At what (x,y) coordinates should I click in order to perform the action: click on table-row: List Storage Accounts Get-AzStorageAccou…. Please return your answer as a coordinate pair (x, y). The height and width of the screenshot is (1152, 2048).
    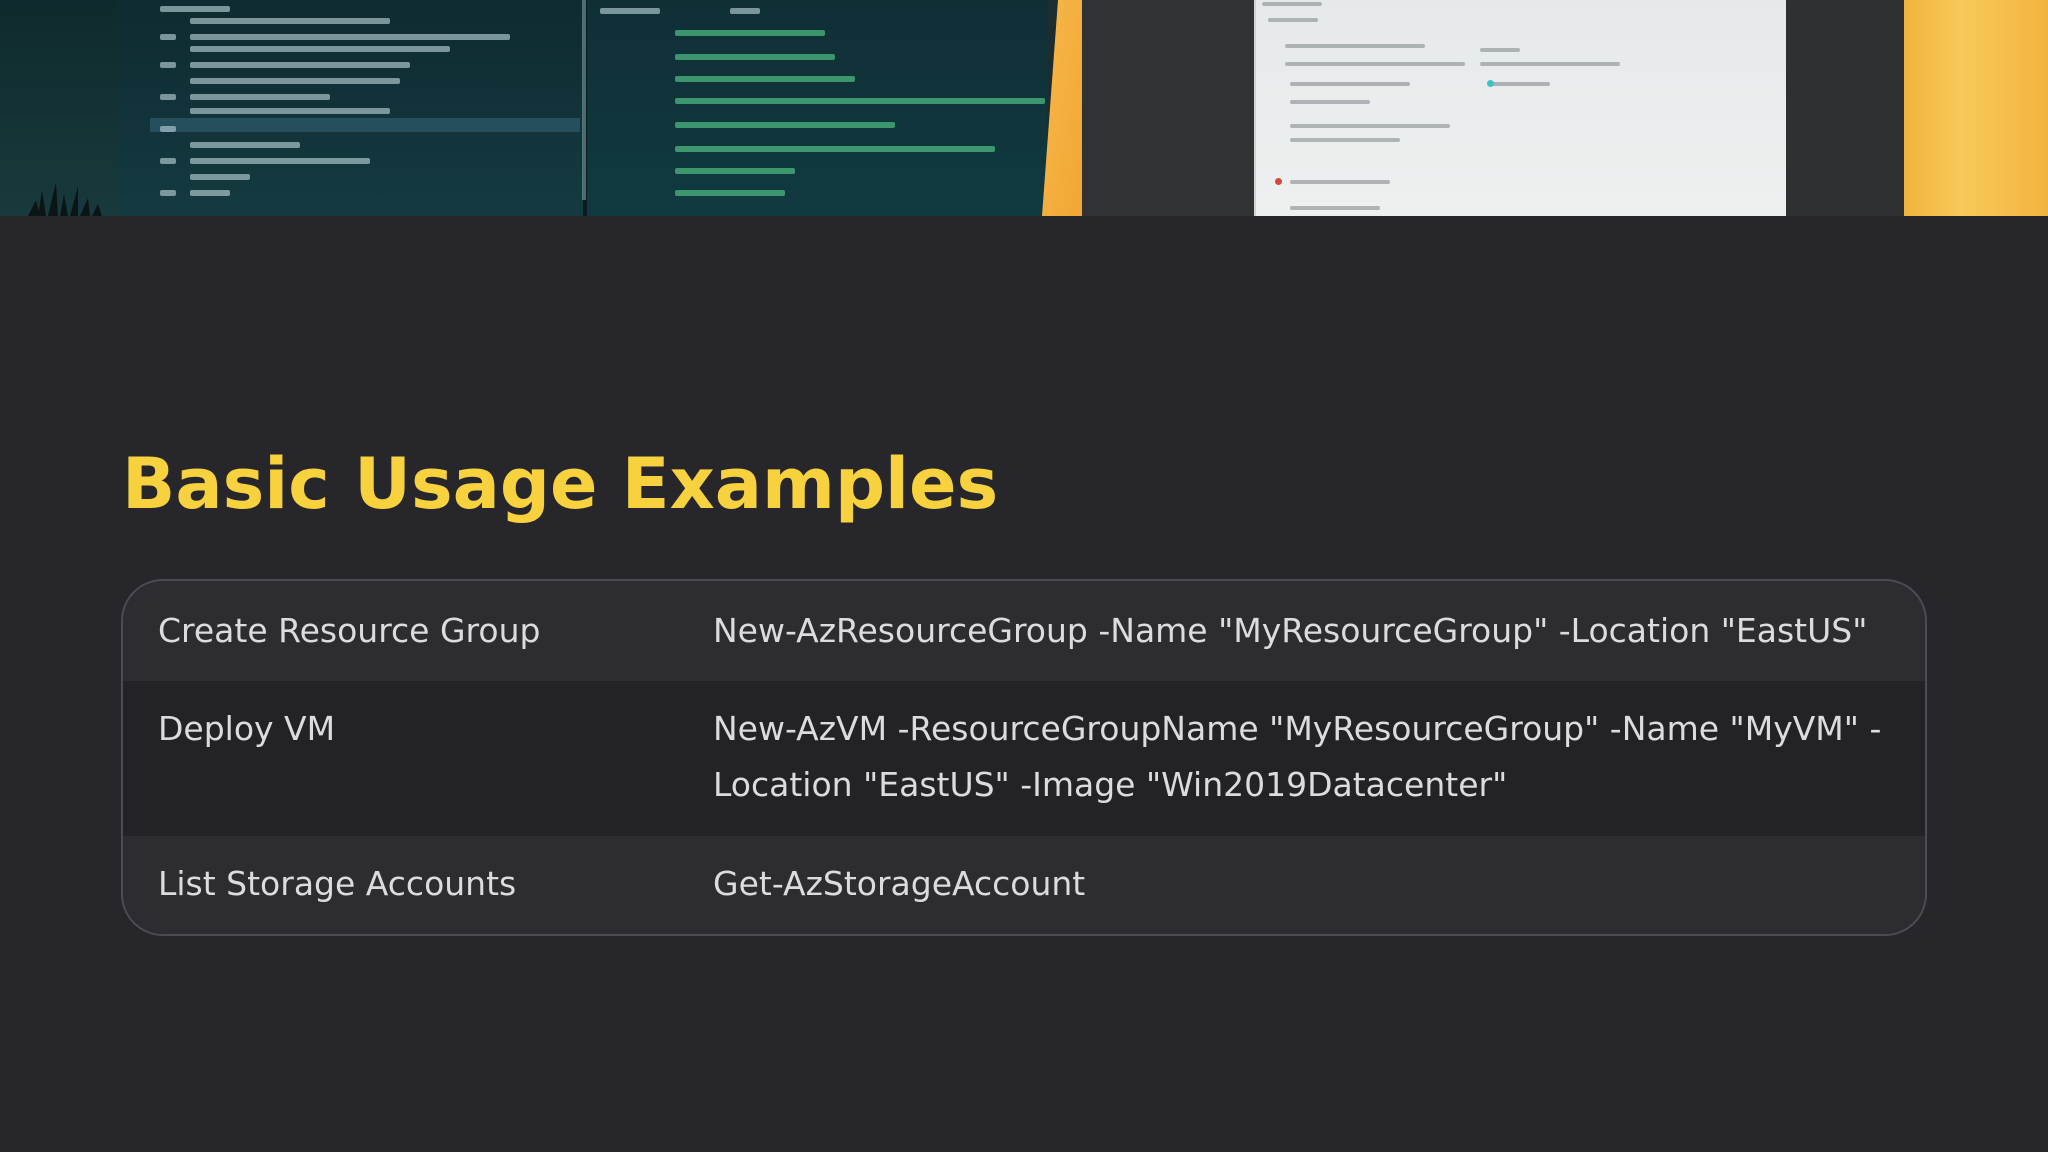
    Looking at the image, I should click on (1024, 885).